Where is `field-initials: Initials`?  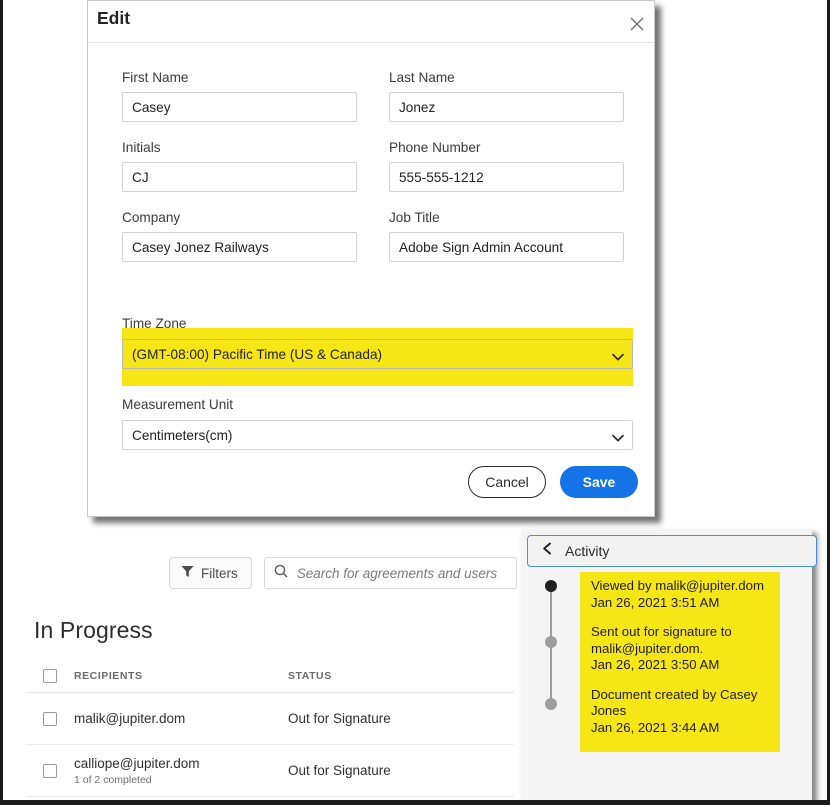
field-initials: Initials is located at coordinates (239, 166).